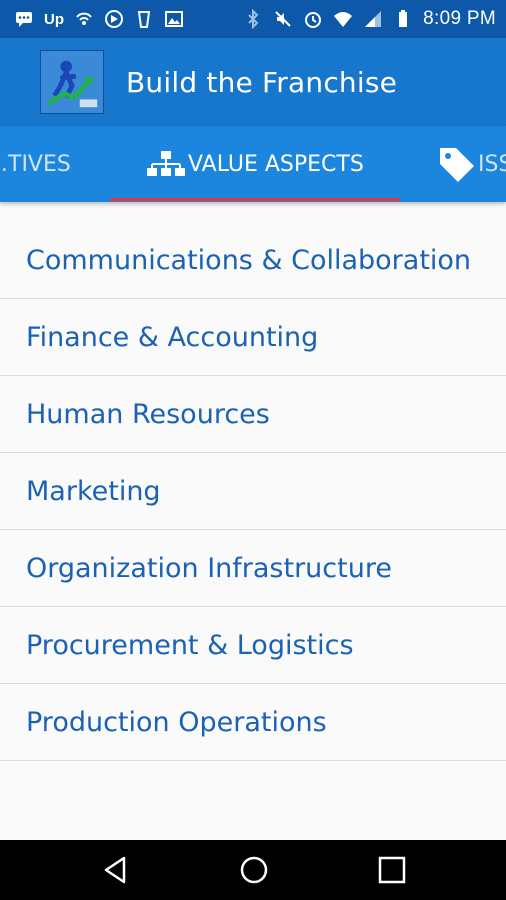  I want to click on alarm-icon, so click(313, 20).